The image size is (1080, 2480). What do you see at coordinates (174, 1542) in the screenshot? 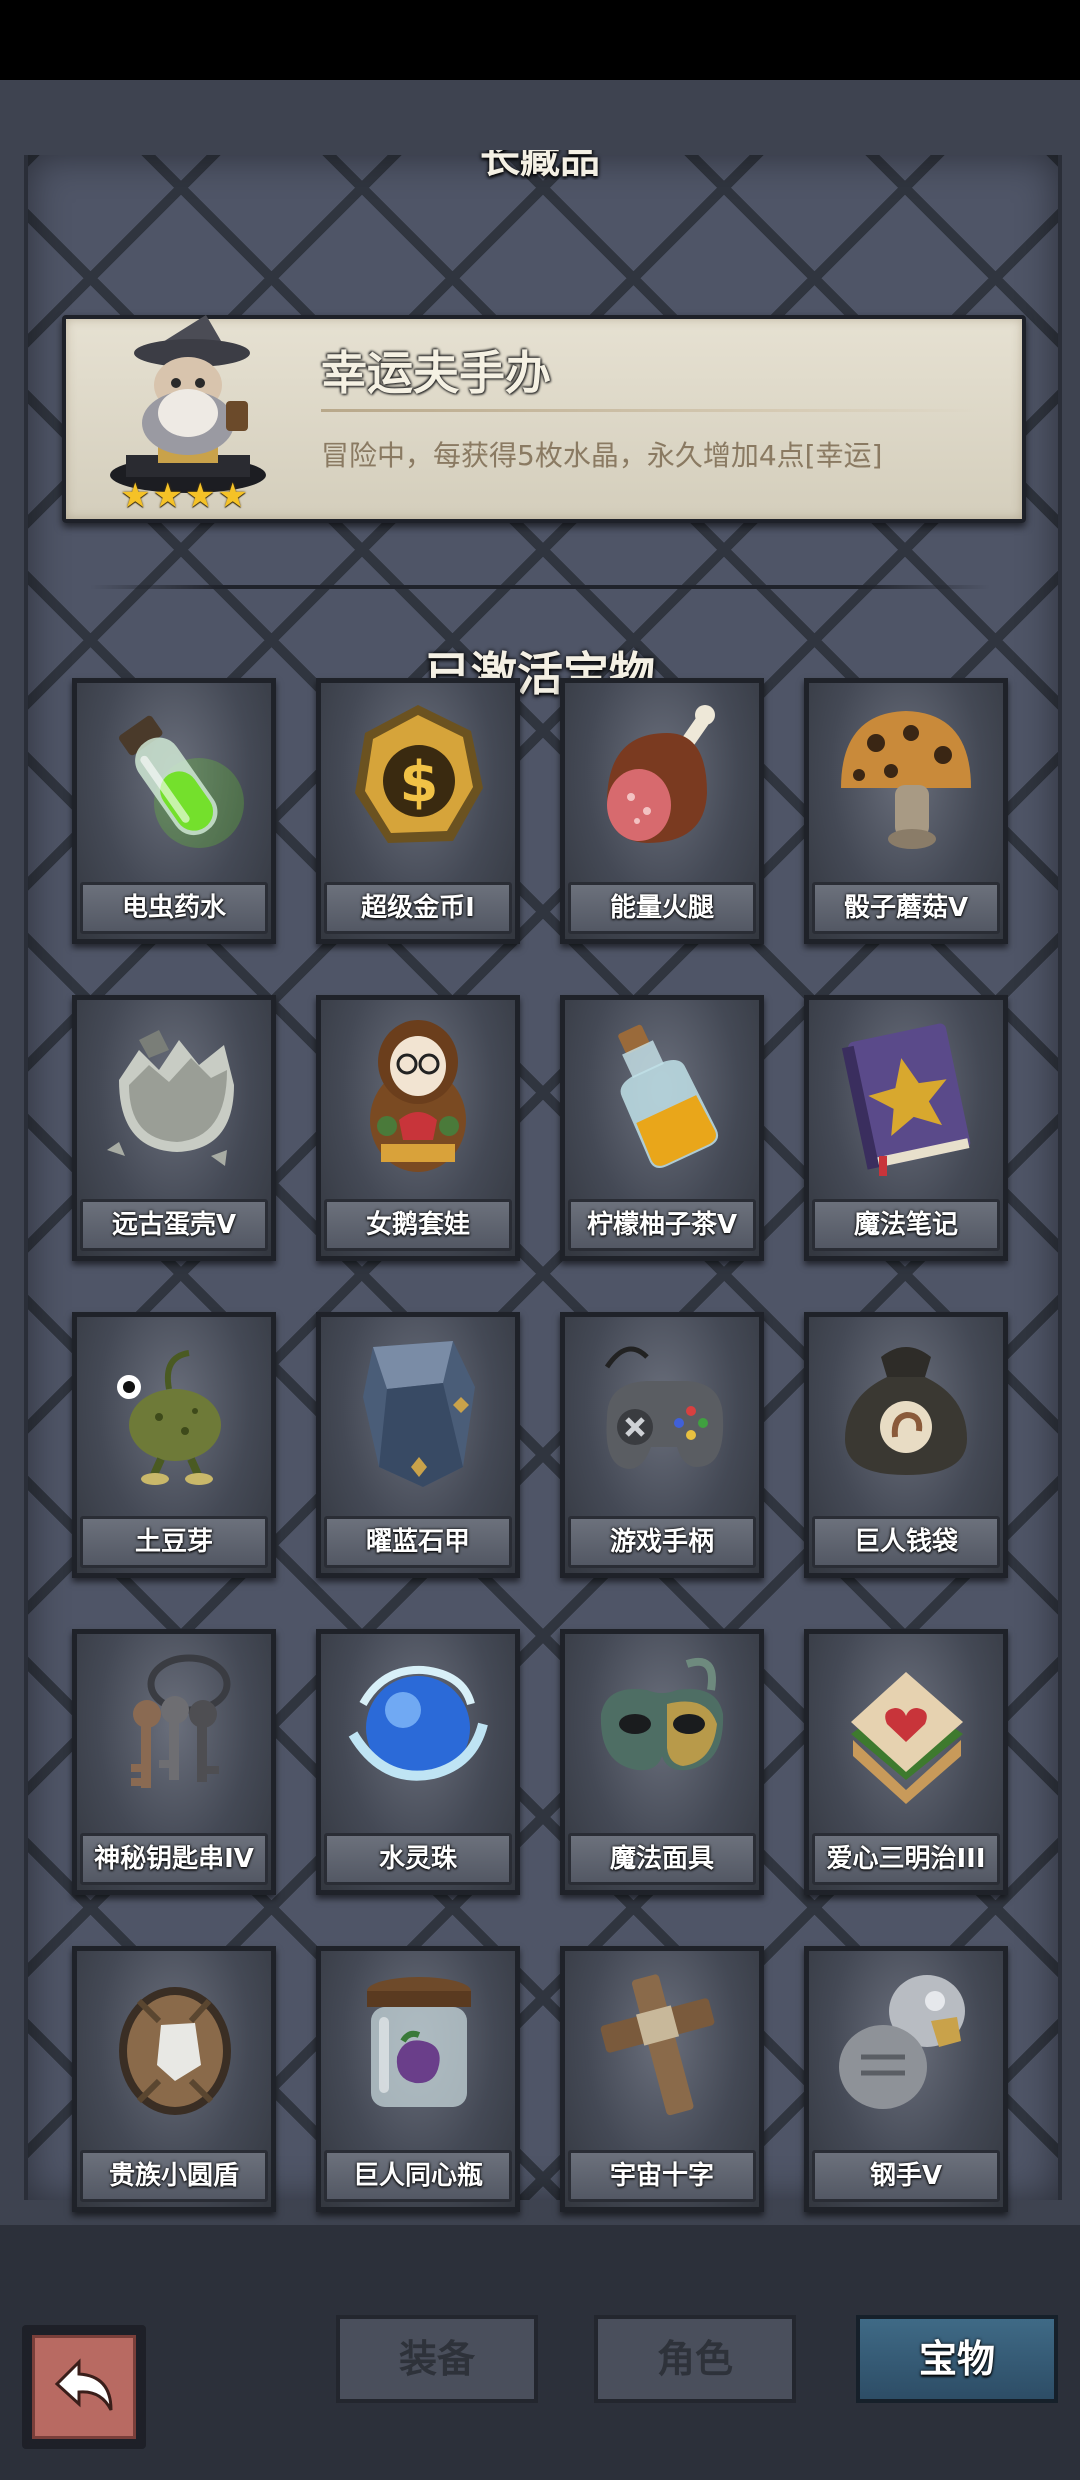
I see `treasure-label: 土豆芽` at bounding box center [174, 1542].